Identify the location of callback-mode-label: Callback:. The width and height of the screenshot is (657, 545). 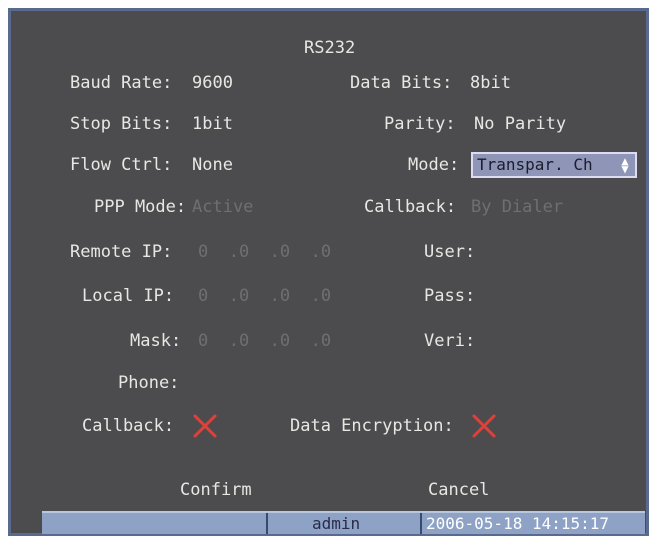
(410, 207).